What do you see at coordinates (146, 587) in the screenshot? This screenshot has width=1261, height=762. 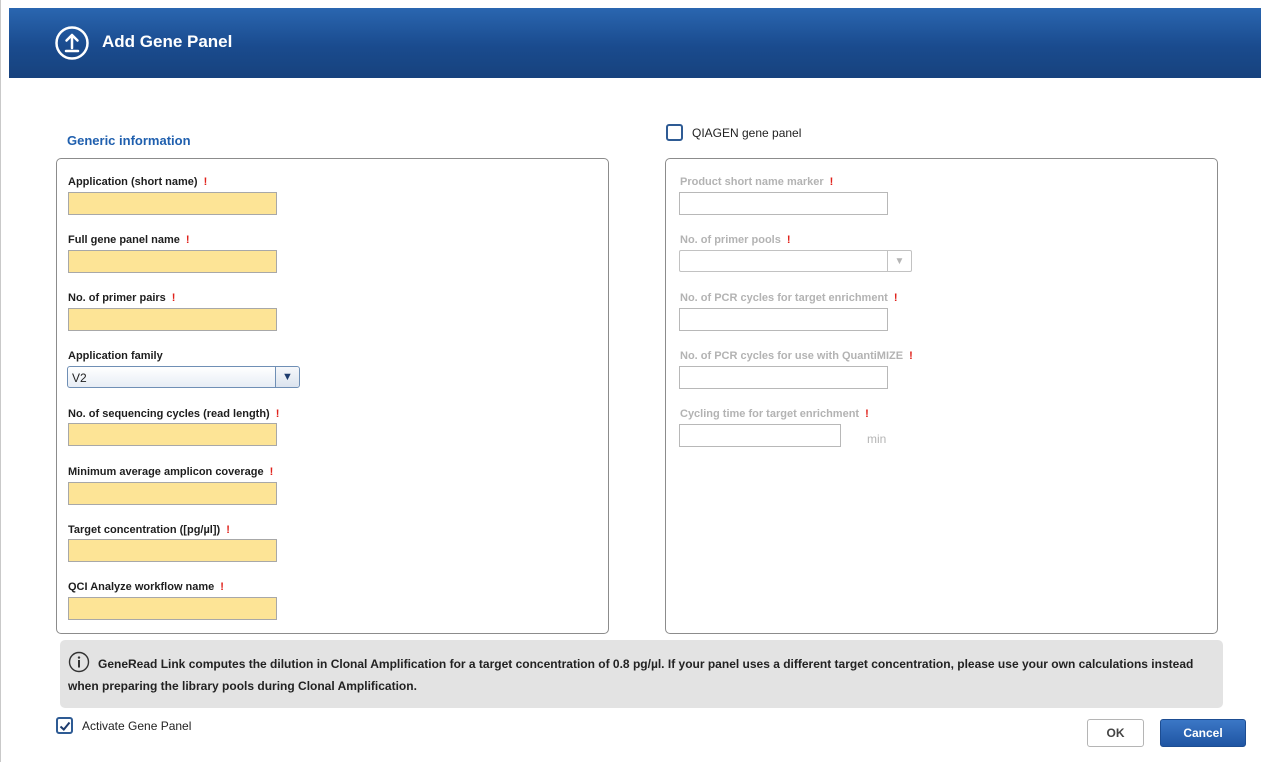 I see `qci-workflow-label: QCI Analyze workflow name!` at bounding box center [146, 587].